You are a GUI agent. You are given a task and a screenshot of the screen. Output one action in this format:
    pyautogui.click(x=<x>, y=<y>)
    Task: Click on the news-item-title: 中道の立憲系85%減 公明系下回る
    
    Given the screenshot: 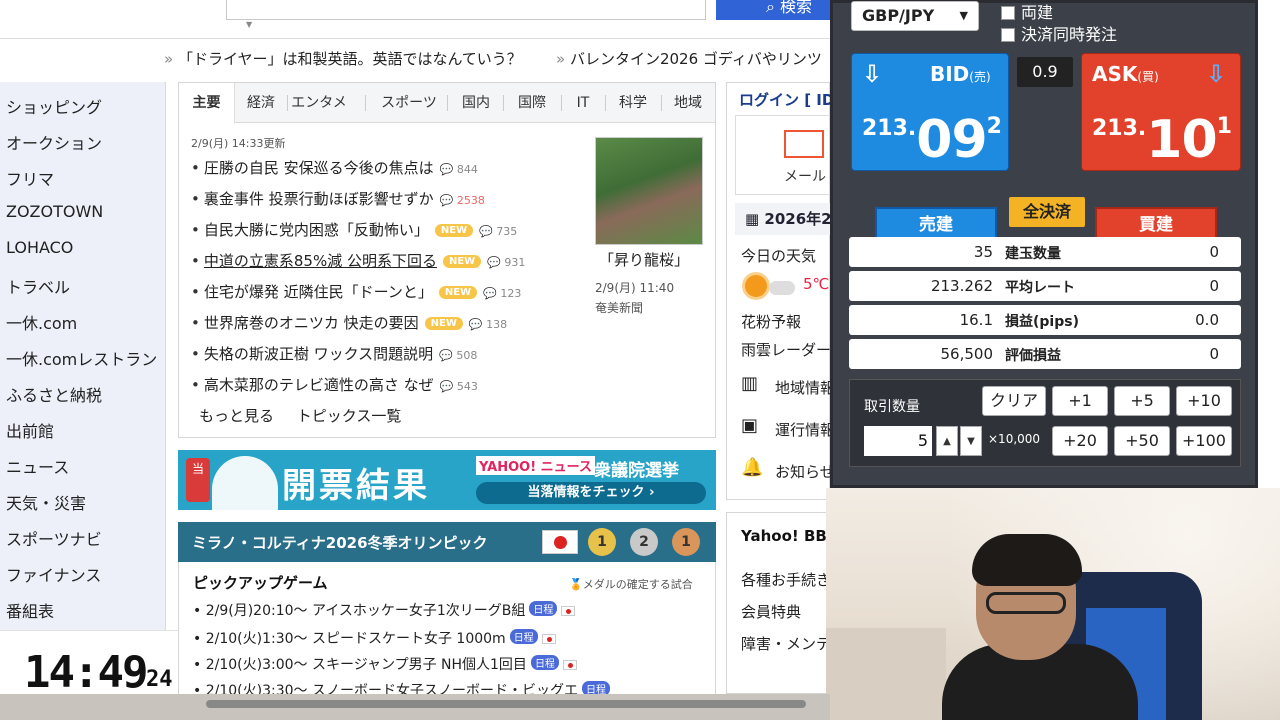 What is the action you would take?
    pyautogui.click(x=320, y=261)
    